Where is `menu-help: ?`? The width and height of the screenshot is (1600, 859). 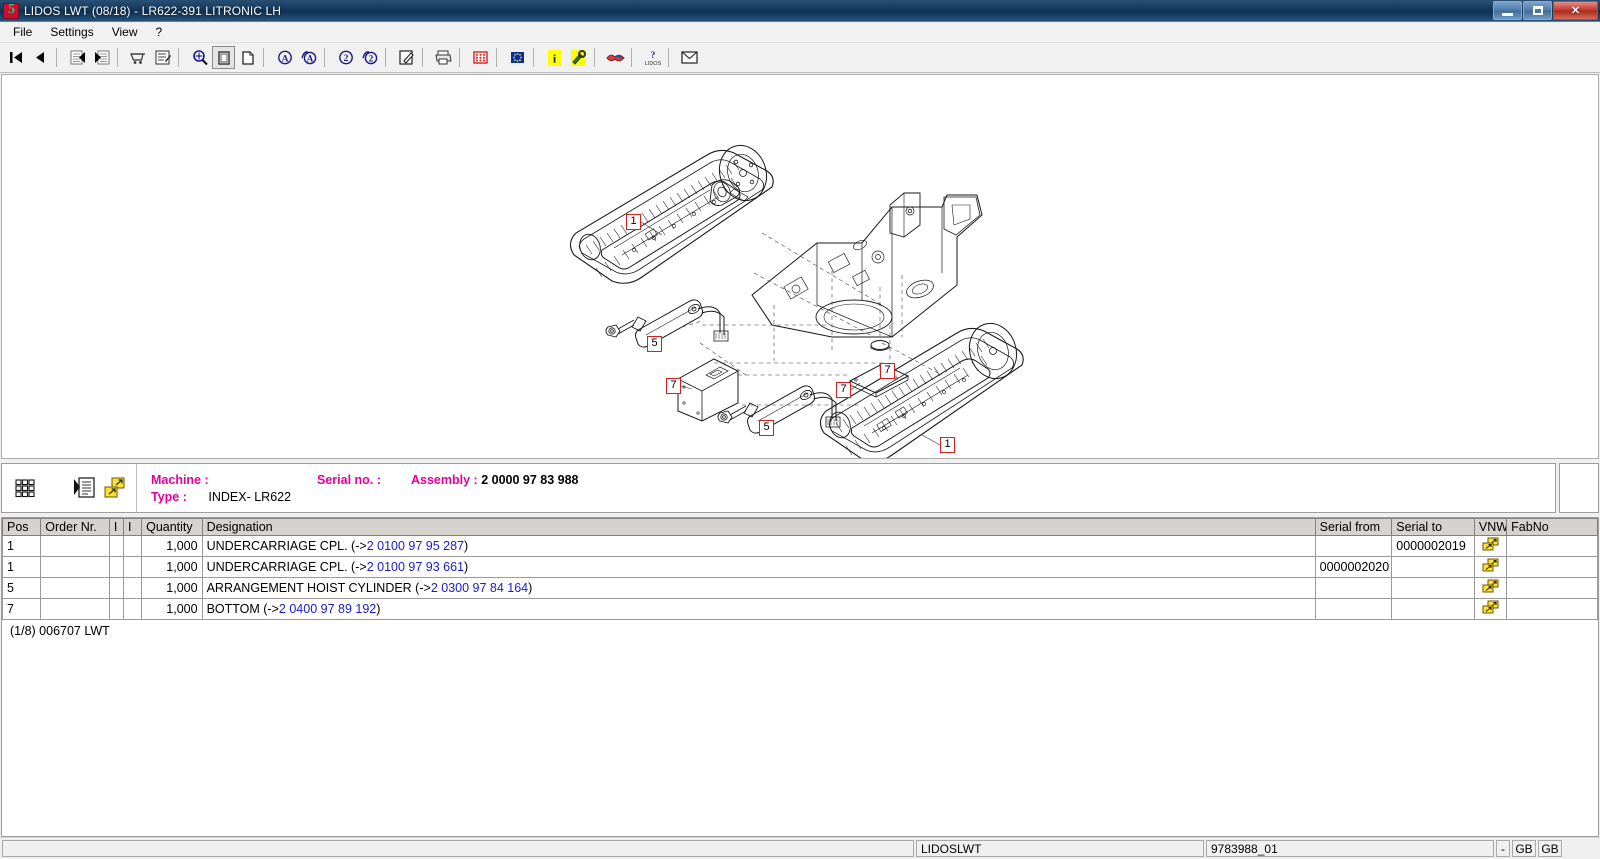
menu-help: ? is located at coordinates (159, 32).